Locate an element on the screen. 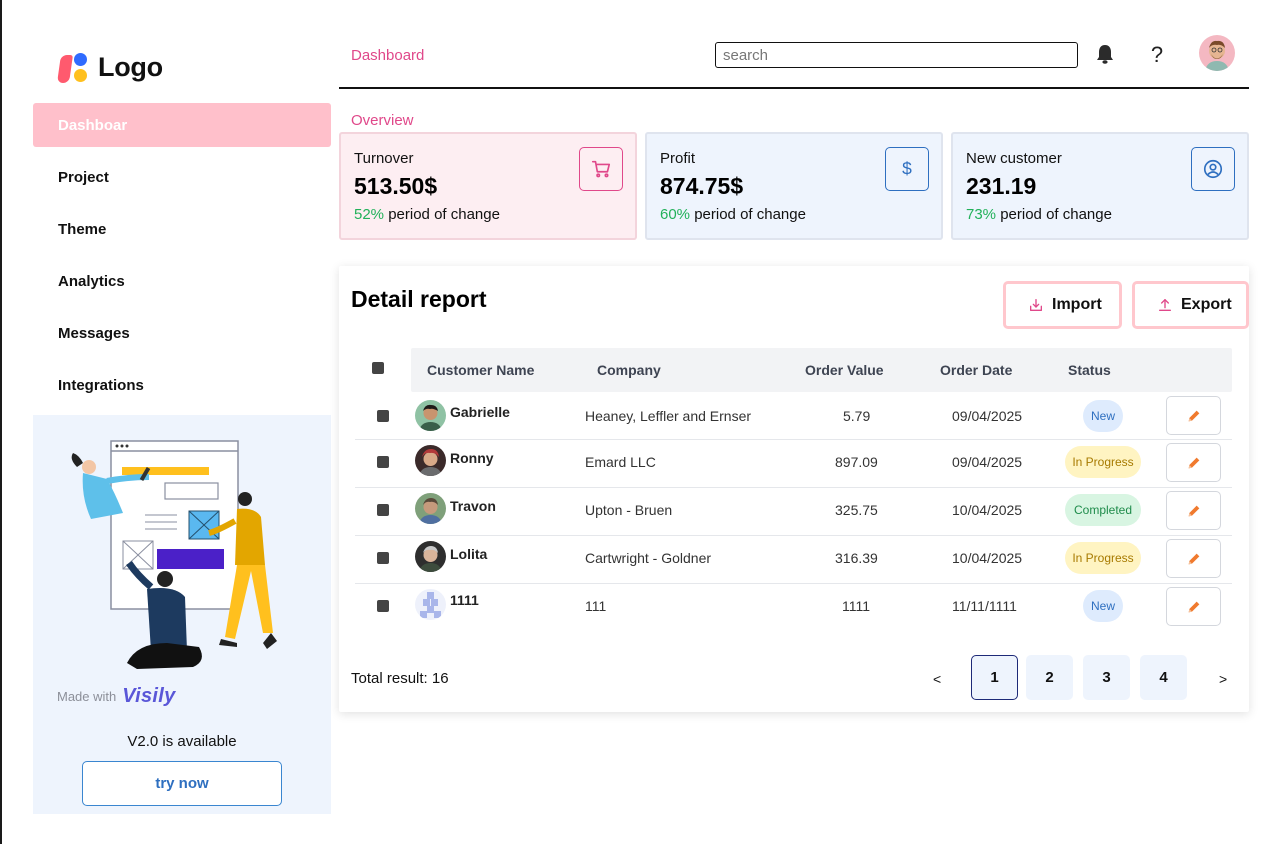  card-change: 73% period of change is located at coordinates (1106, 214).